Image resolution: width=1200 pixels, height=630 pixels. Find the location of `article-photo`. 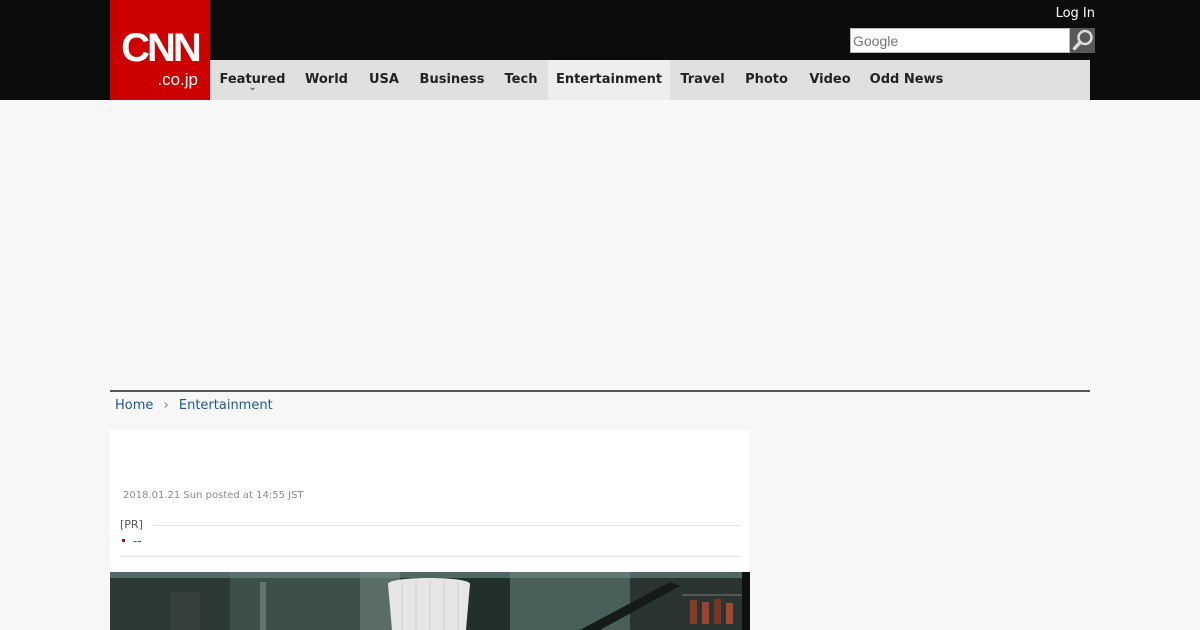

article-photo is located at coordinates (430, 601).